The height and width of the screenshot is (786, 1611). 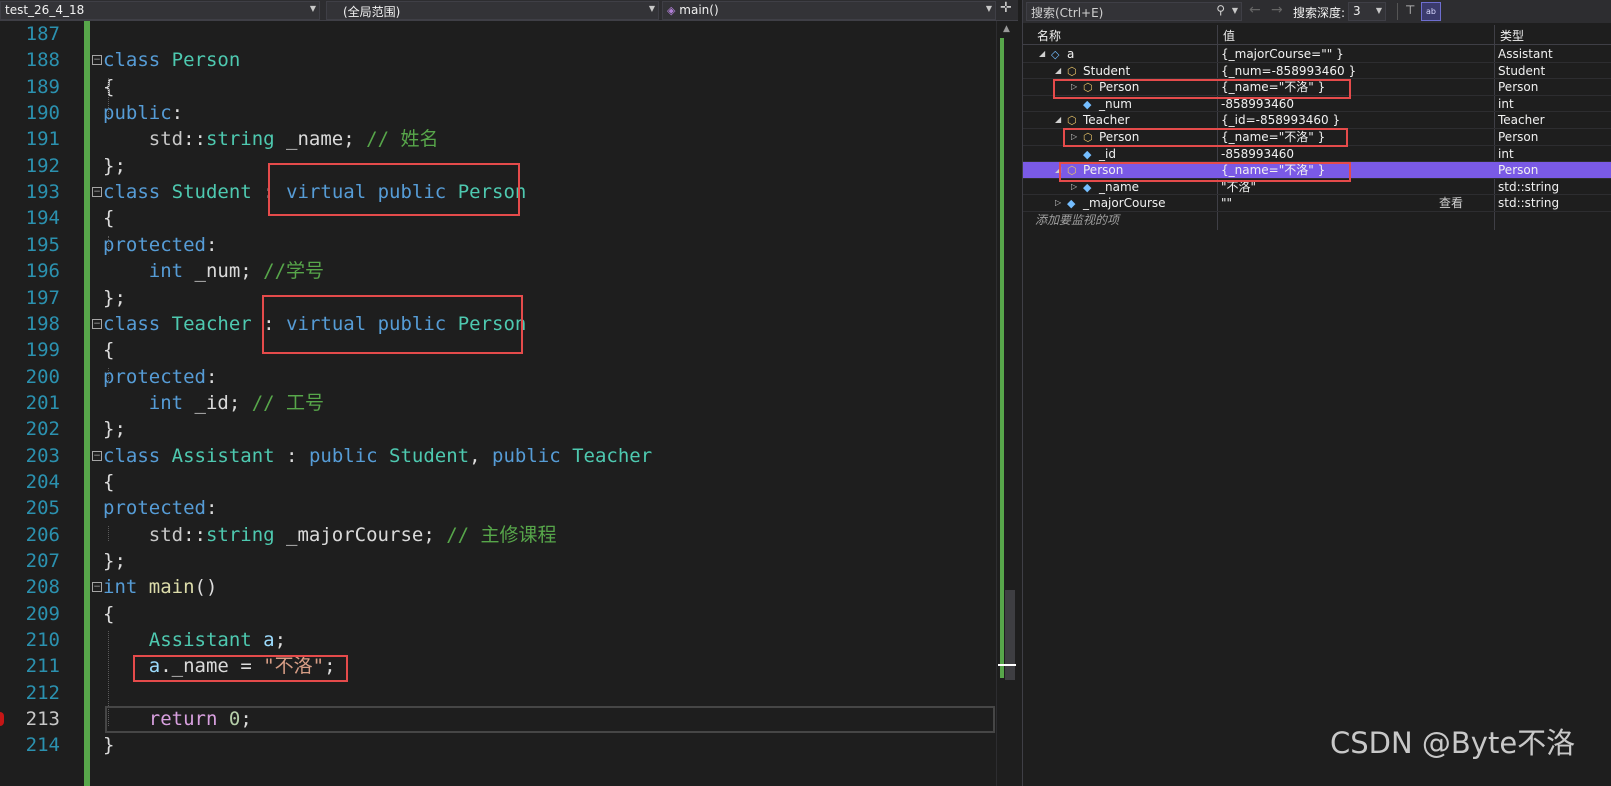 What do you see at coordinates (1522, 70) in the screenshot?
I see `watch-row-type: Student` at bounding box center [1522, 70].